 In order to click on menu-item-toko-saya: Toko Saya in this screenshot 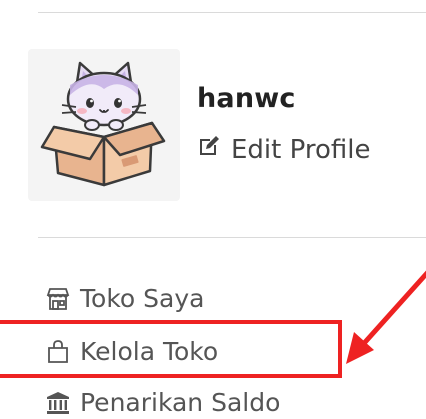, I will do `click(124, 298)`.